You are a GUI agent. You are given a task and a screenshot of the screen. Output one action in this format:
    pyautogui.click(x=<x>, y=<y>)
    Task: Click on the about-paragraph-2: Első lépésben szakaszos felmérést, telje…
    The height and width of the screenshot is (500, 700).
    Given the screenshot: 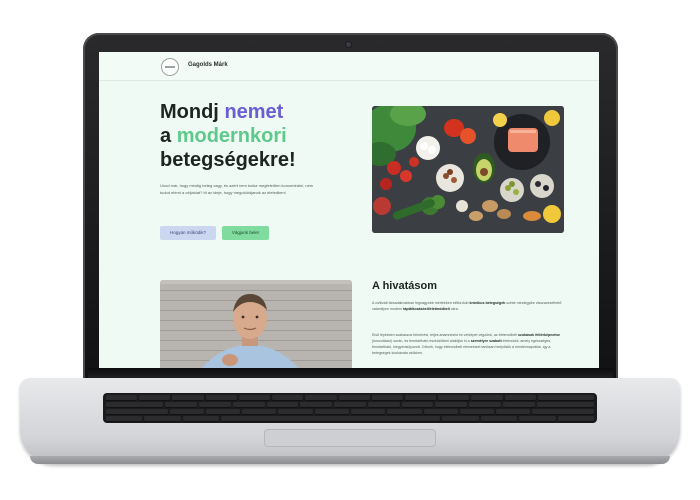 What is the action you would take?
    pyautogui.click(x=467, y=344)
    